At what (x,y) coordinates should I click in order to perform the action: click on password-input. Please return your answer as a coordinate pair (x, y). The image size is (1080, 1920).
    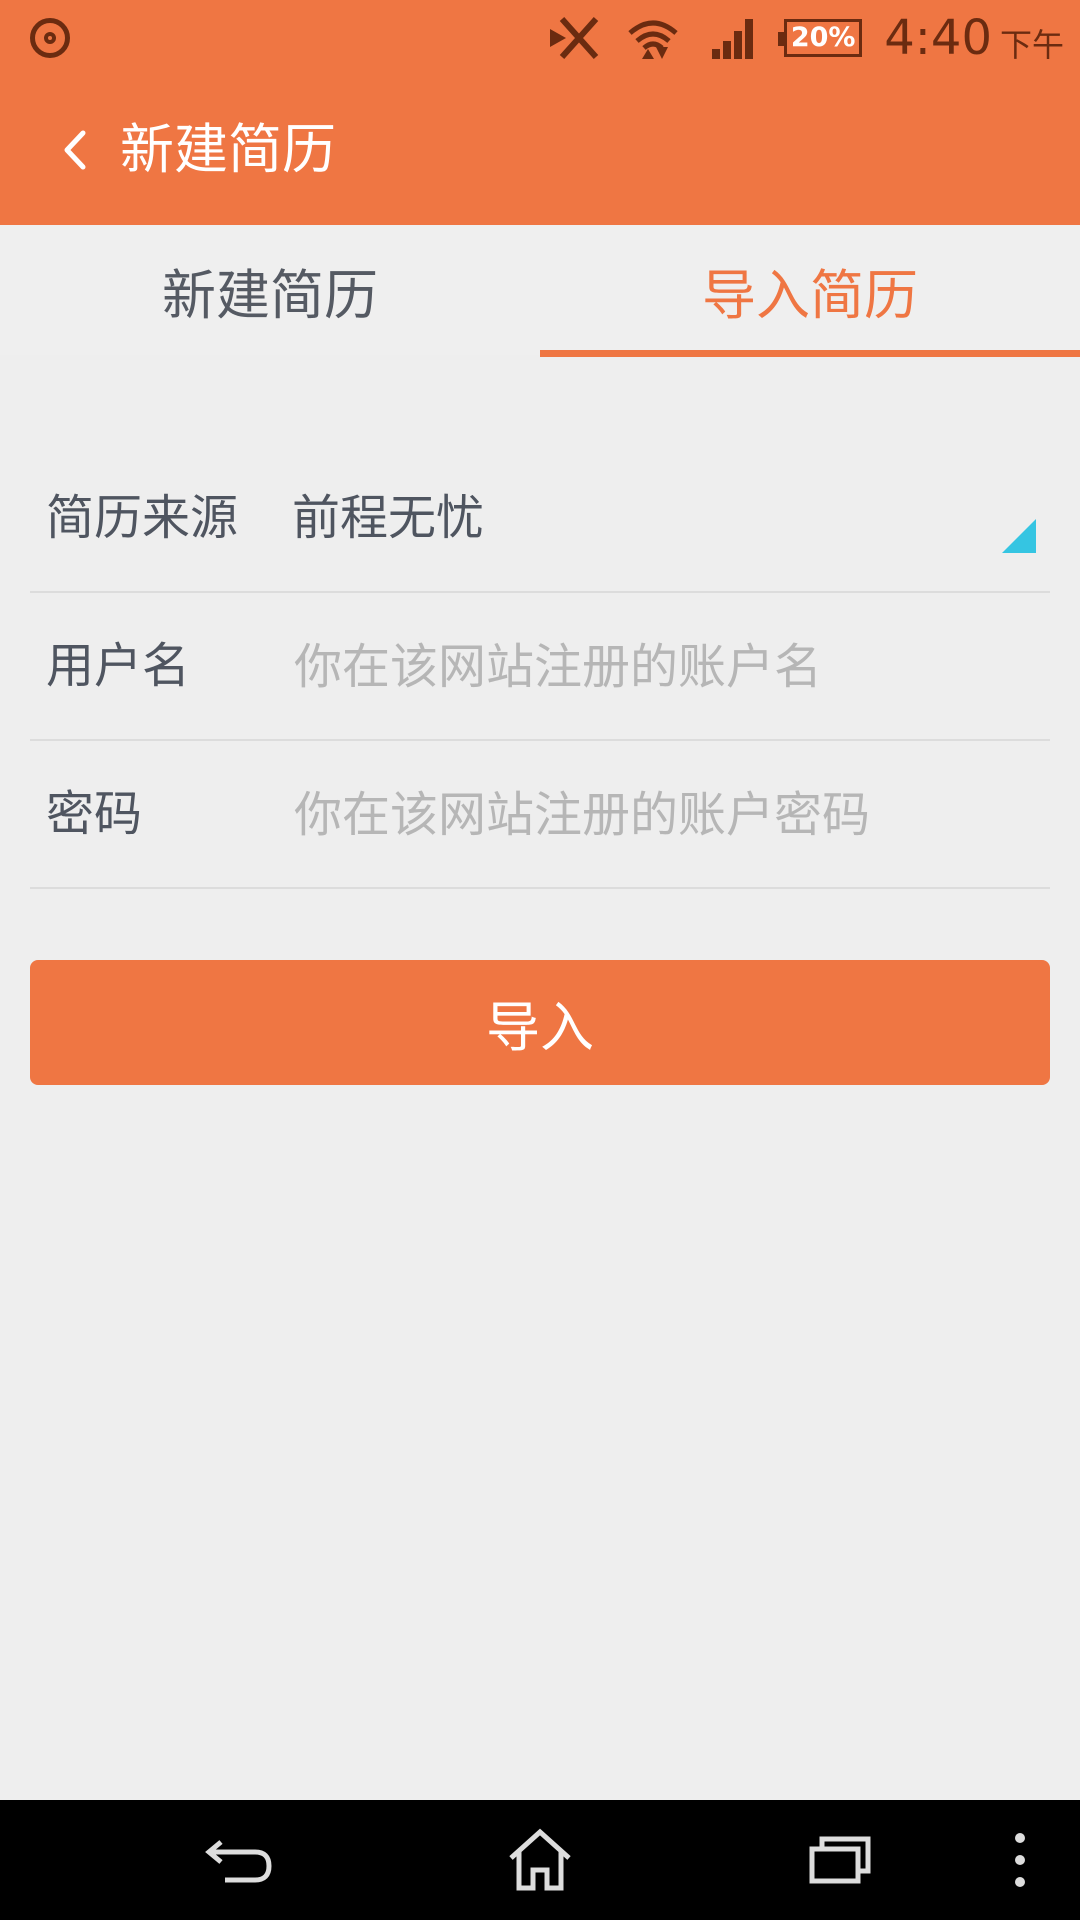
    Looking at the image, I should click on (664, 815).